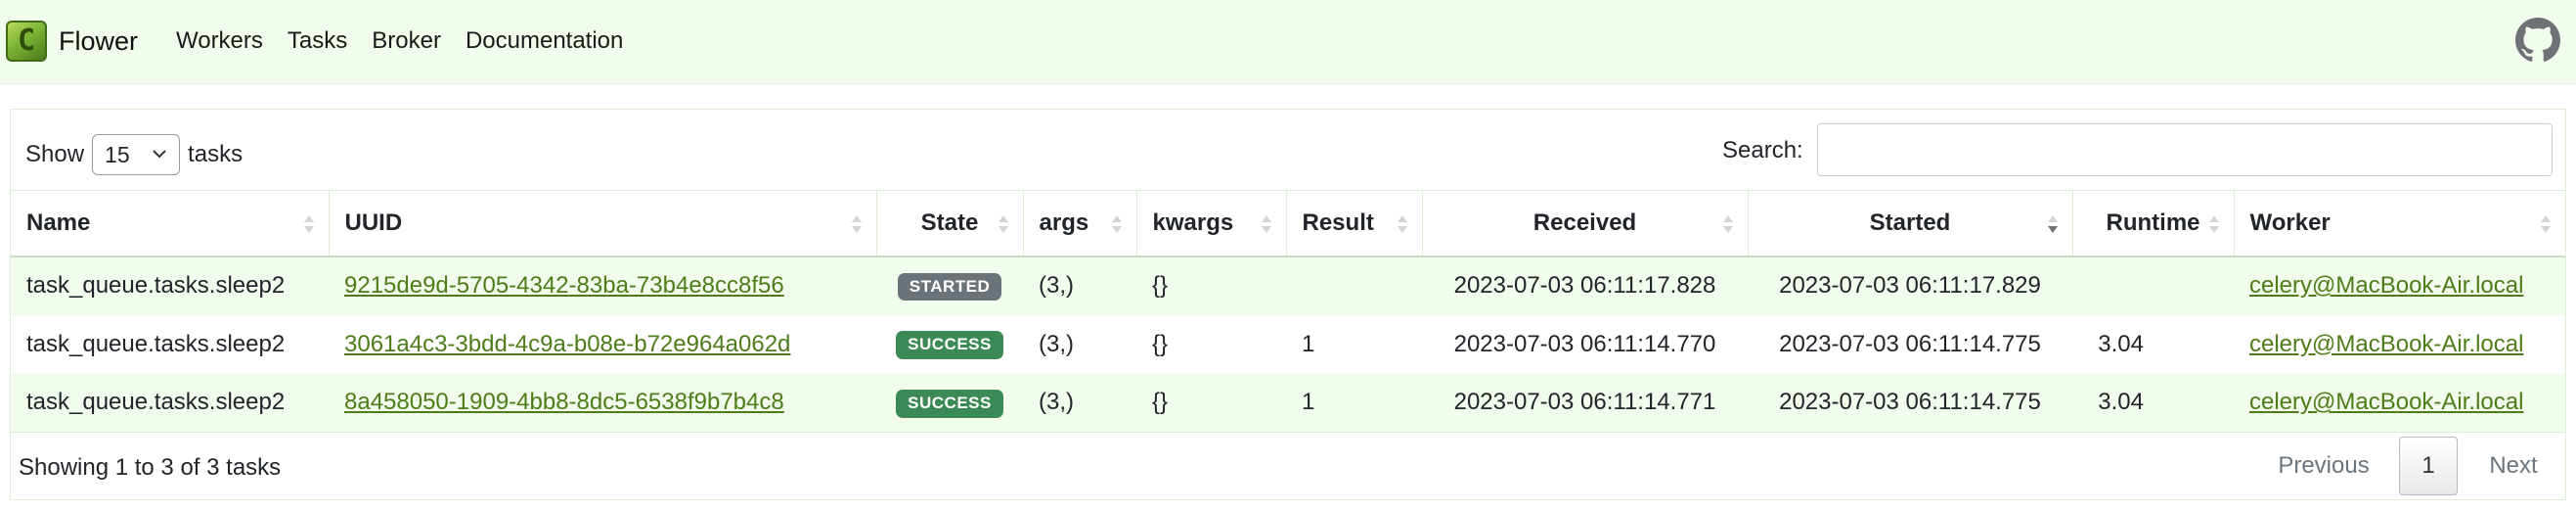 The height and width of the screenshot is (511, 2576). I want to click on nav-link-documentation: Documentation, so click(544, 41).